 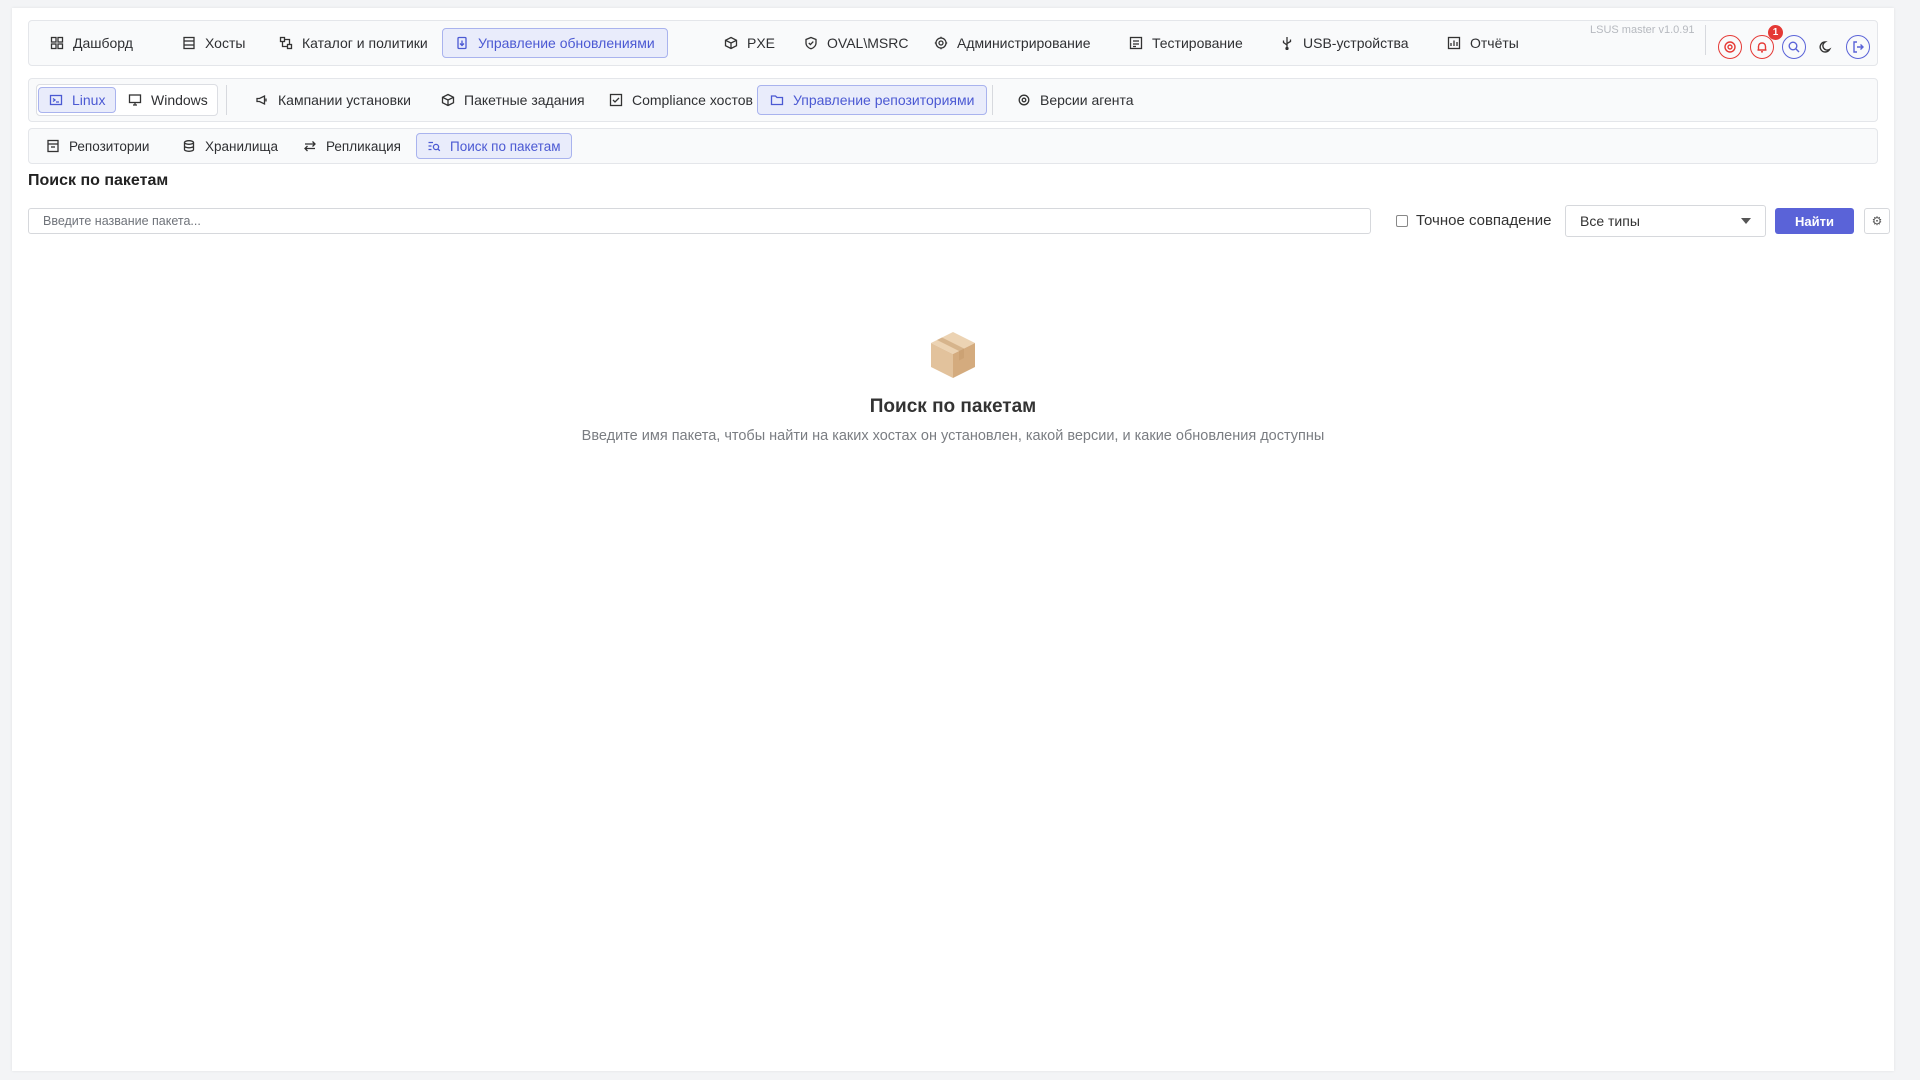 I want to click on type-select-value: Все типы, so click(x=1610, y=221).